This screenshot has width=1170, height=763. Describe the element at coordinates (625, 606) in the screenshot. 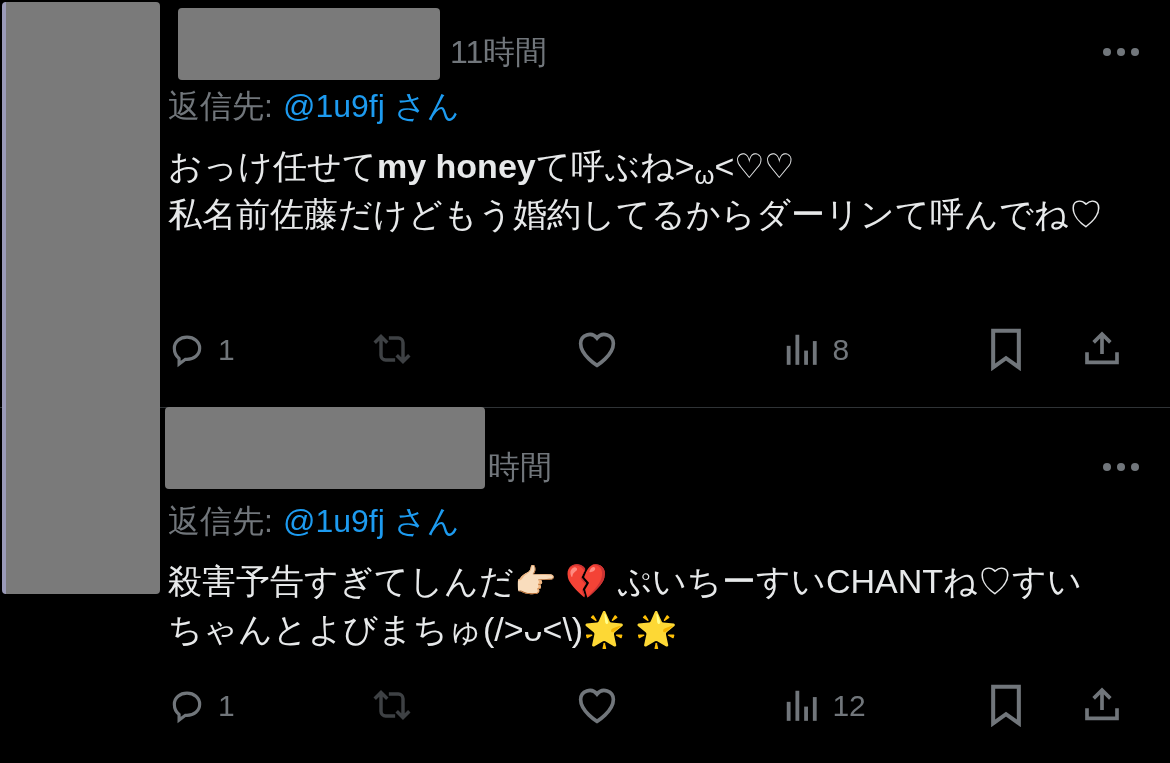

I see `tweet-text: 殺害予告すぎてしんだ👉🏻 💔 ぷいちーすいCHANTね♡すいちゃんとよびまちゅ(/>ᴗ<\)🌟 🌟` at that location.